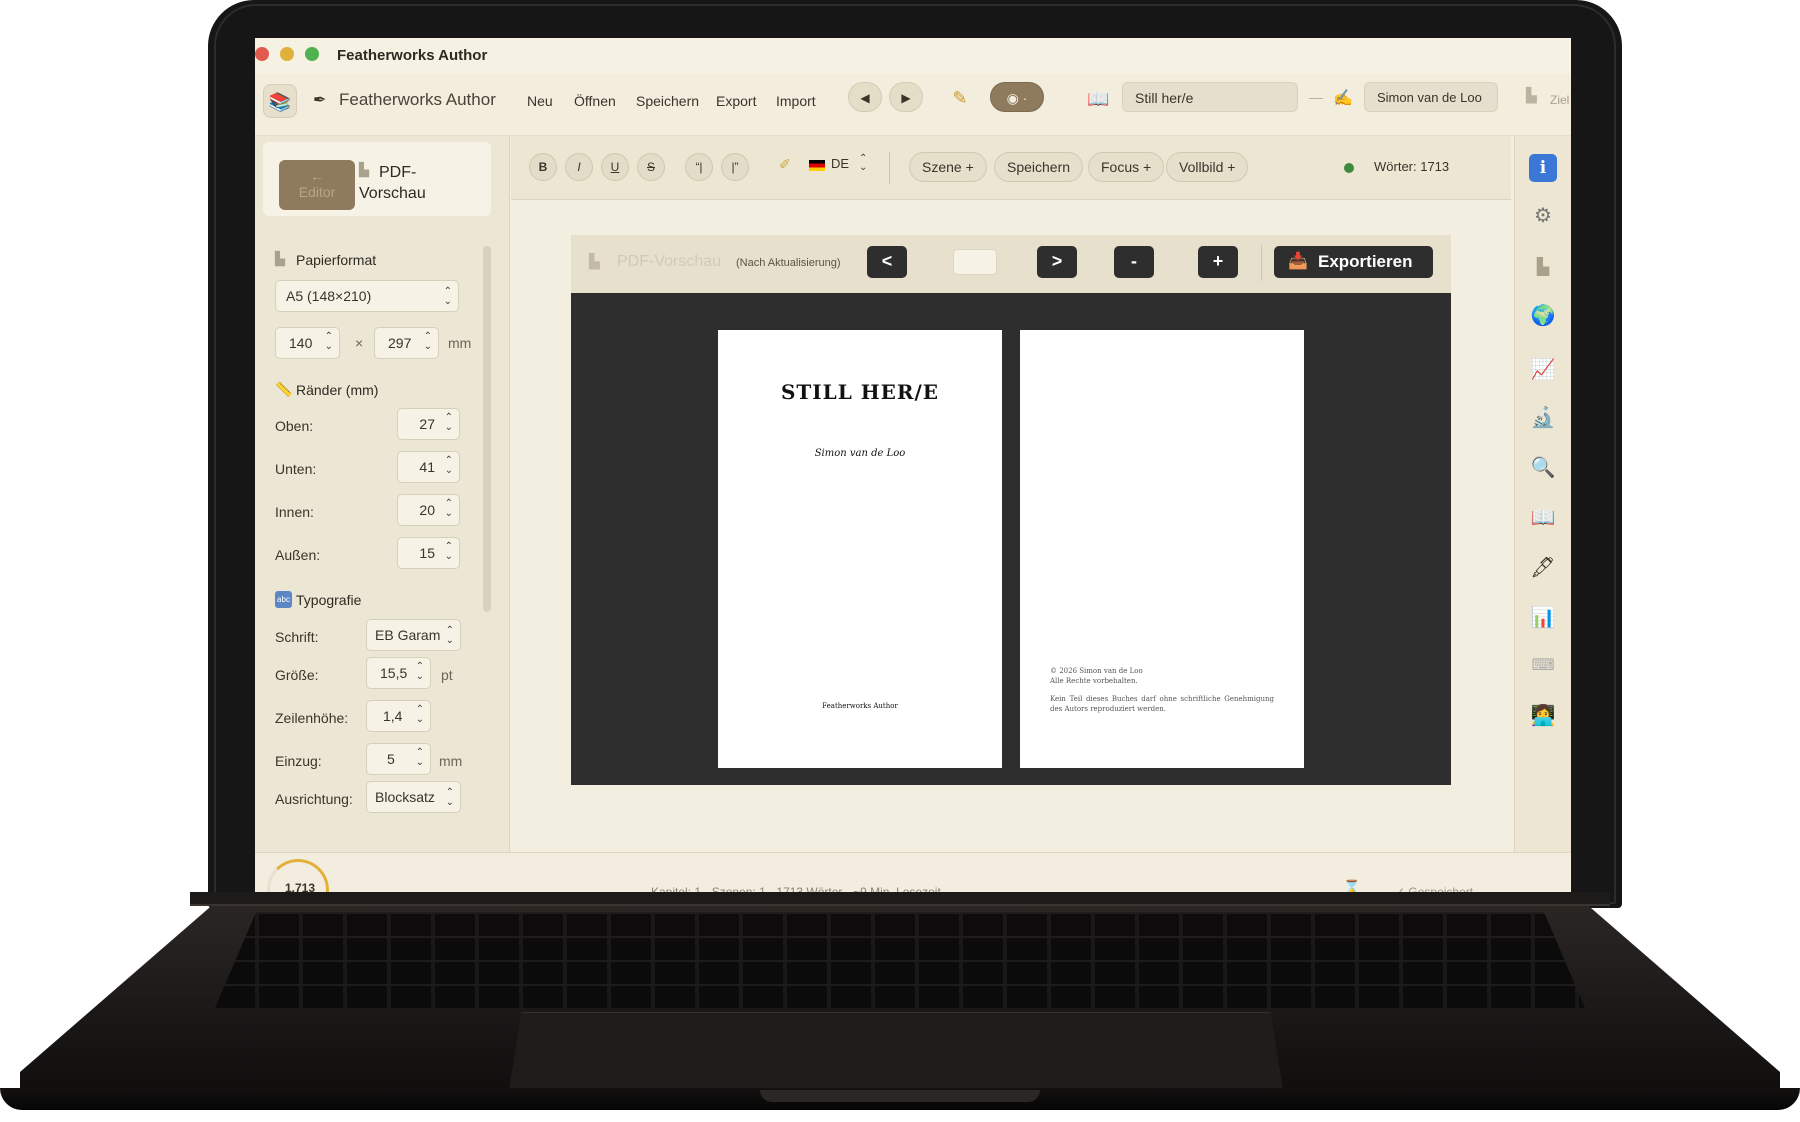 Image resolution: width=1800 pixels, height=1122 pixels. What do you see at coordinates (1218, 262) in the screenshot?
I see `zoom-in-button: +` at bounding box center [1218, 262].